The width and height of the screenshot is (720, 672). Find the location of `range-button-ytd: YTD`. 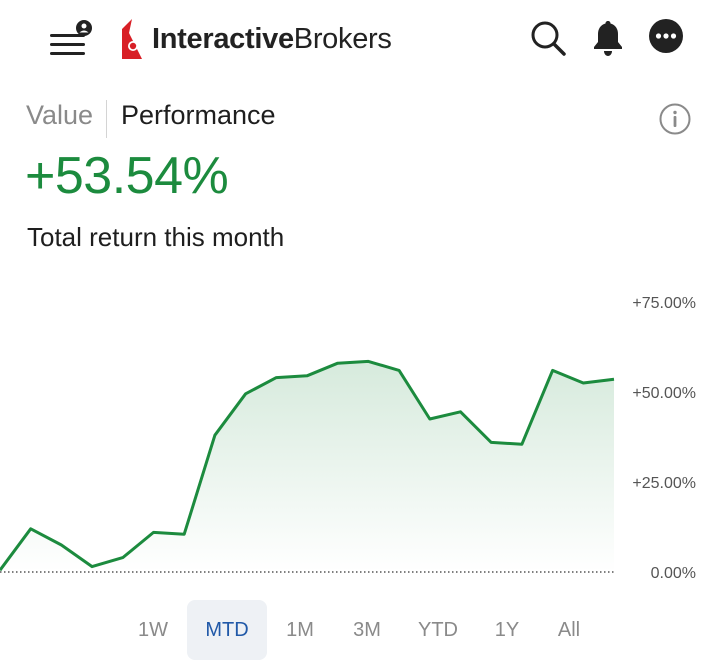

range-button-ytd: YTD is located at coordinates (438, 630).